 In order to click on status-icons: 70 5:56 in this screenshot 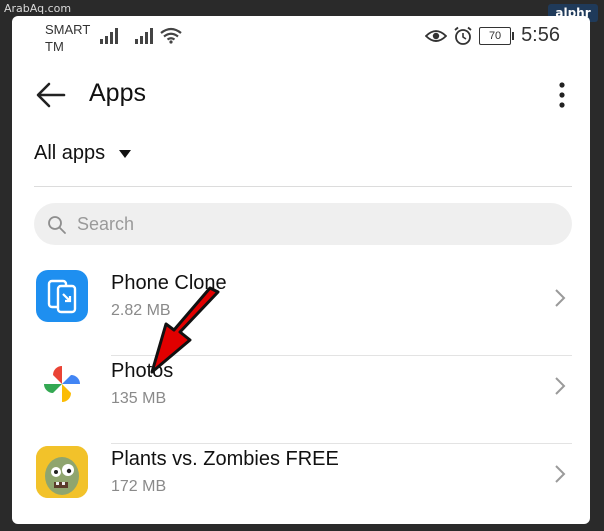, I will do `click(492, 35)`.